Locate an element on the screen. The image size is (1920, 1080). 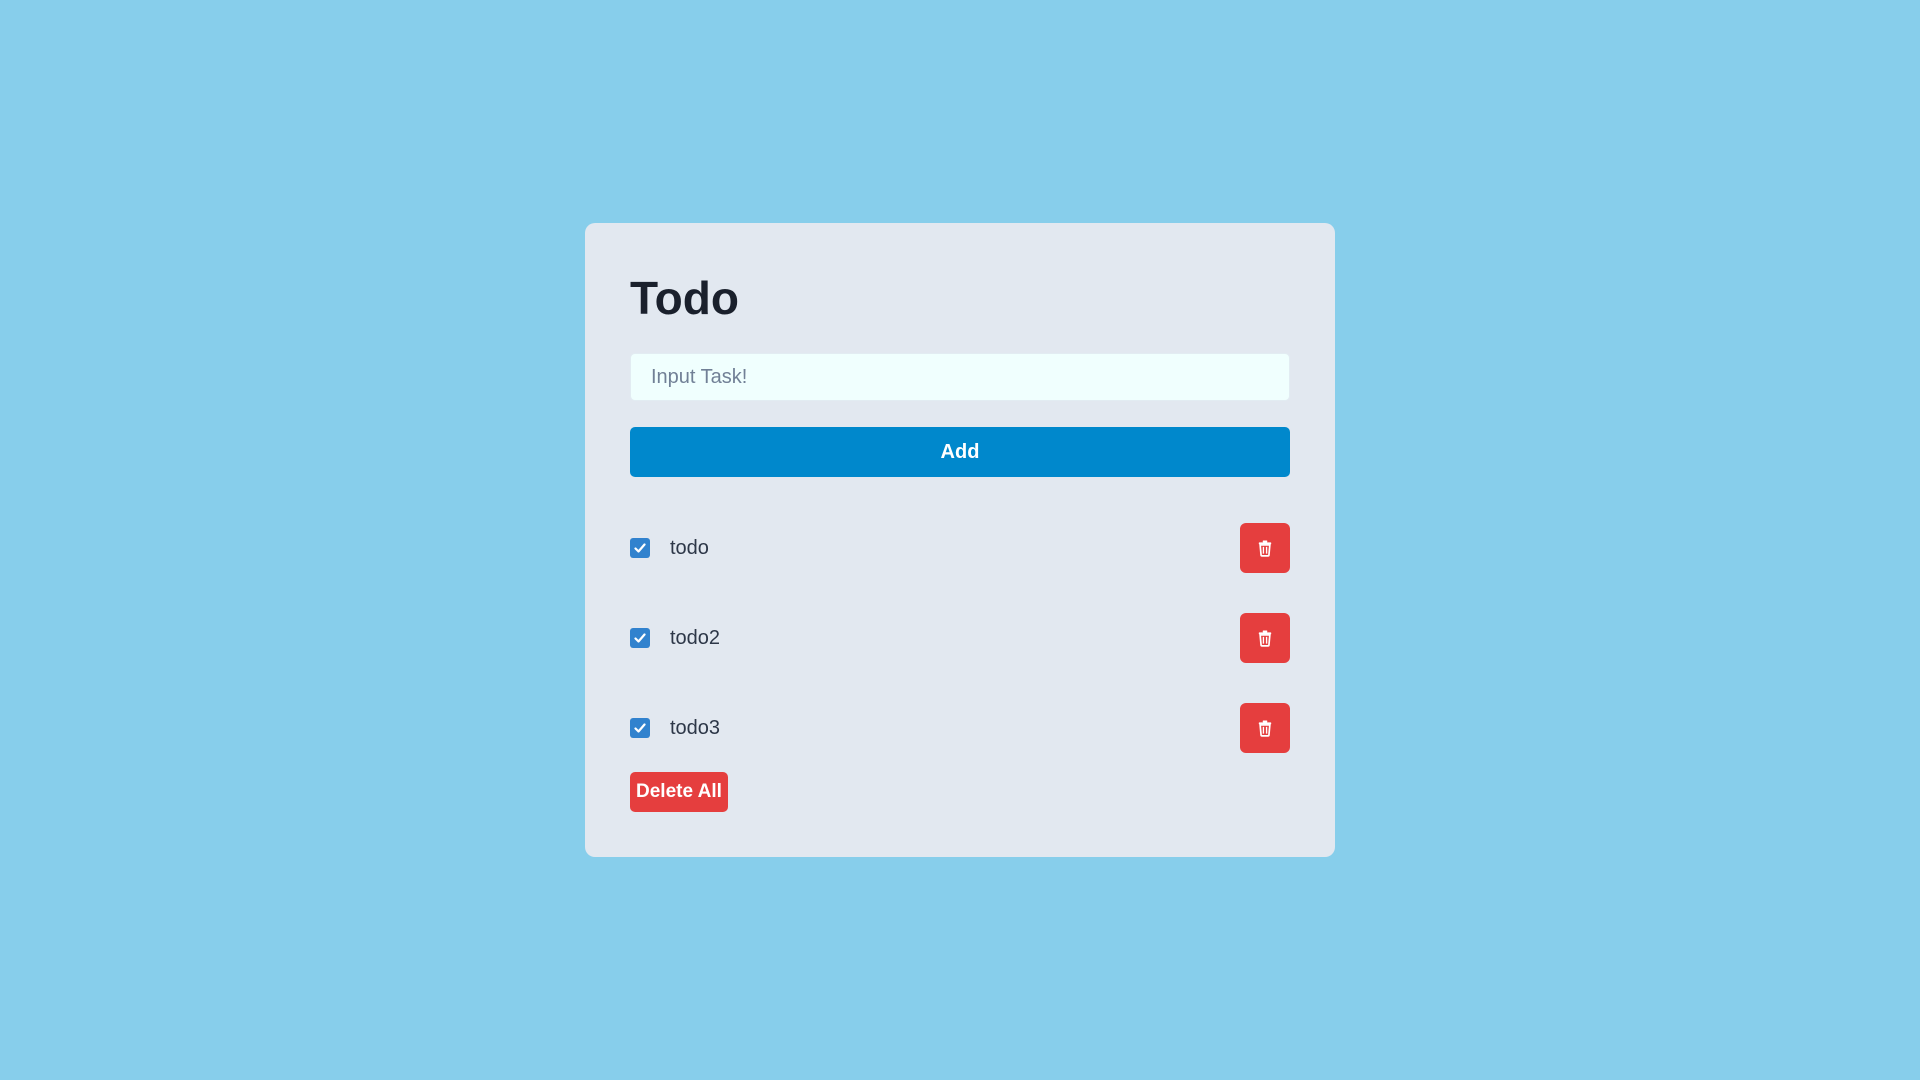
page-title: Todo is located at coordinates (684, 298).